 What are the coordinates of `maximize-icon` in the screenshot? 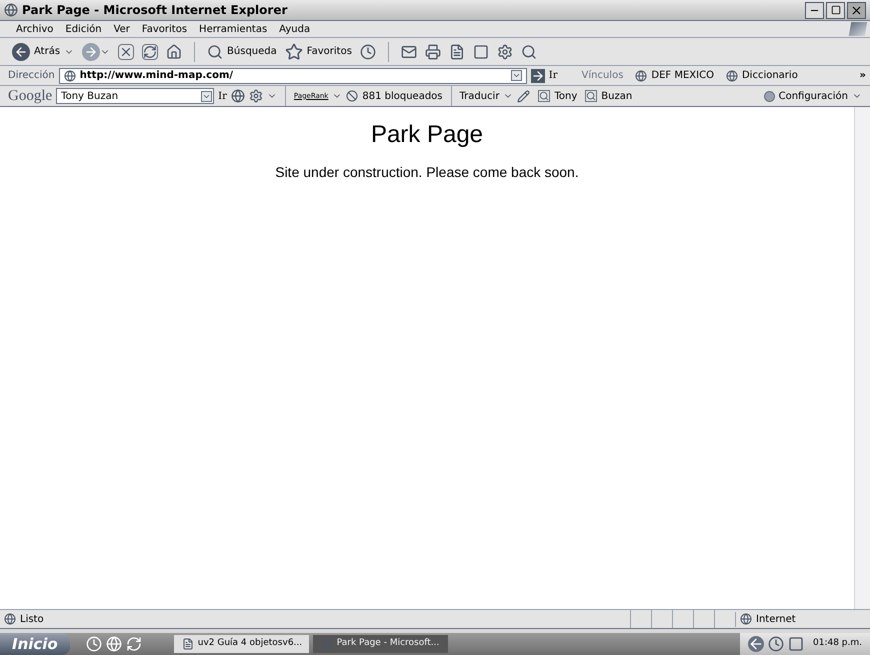 It's located at (835, 10).